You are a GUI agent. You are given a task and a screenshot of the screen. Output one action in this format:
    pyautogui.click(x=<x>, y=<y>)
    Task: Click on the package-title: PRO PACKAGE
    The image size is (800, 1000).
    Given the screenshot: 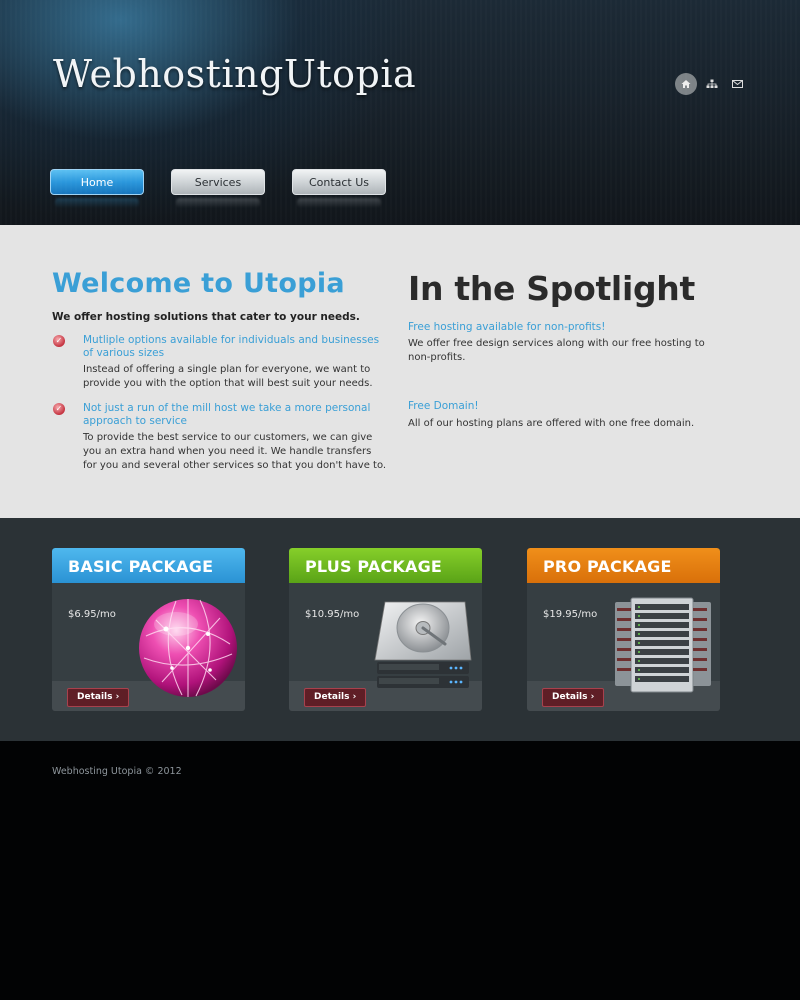 What is the action you would take?
    pyautogui.click(x=623, y=565)
    